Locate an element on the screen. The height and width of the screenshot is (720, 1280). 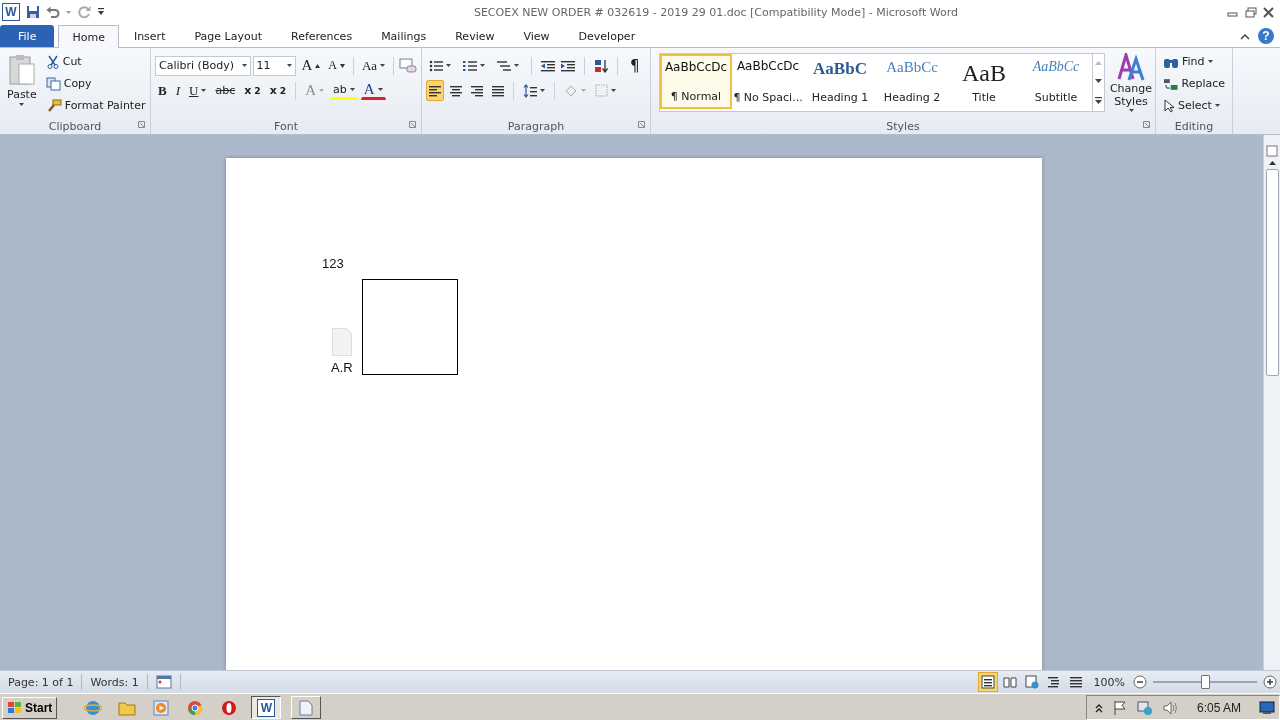
ribbon-tab: View is located at coordinates (536, 36).